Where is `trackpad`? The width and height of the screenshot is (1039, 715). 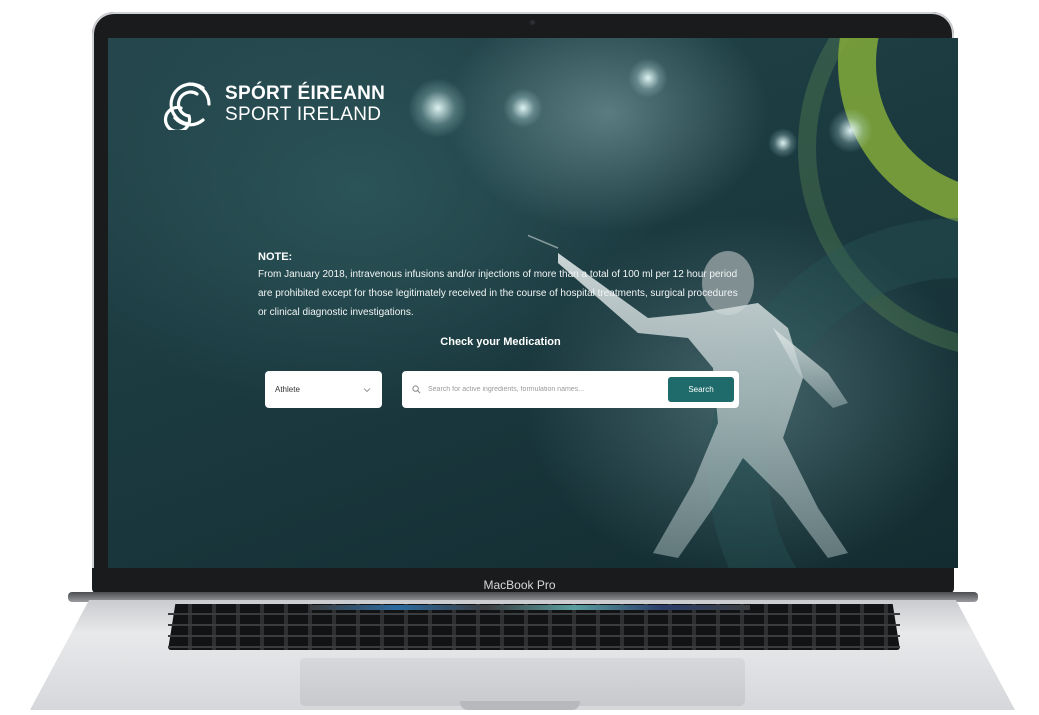 trackpad is located at coordinates (522, 682).